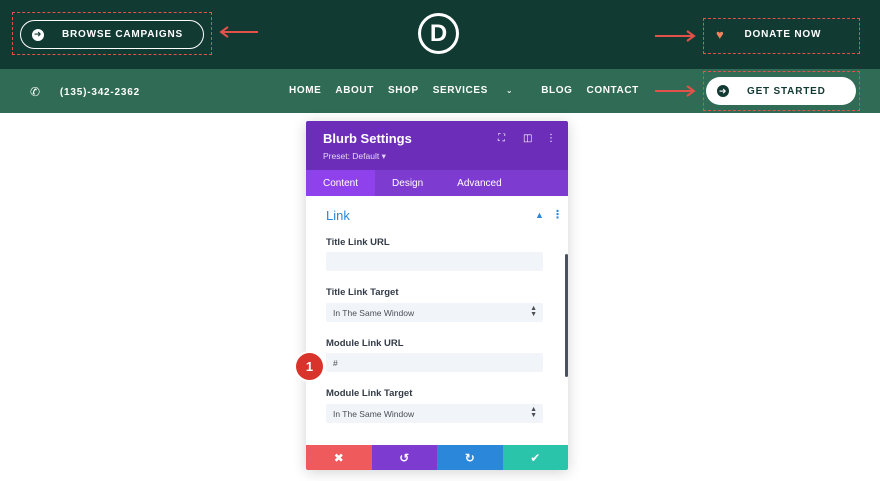 Image resolution: width=880 pixels, height=481 pixels. What do you see at coordinates (341, 183) in the screenshot?
I see `tab-content: Content` at bounding box center [341, 183].